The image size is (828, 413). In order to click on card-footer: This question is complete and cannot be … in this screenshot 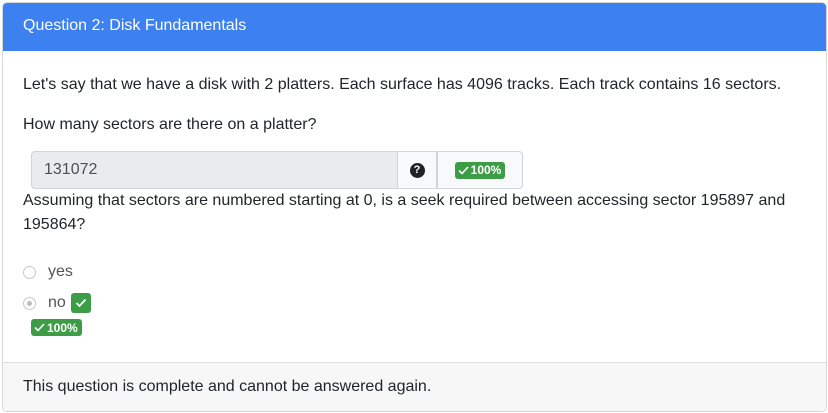, I will do `click(414, 386)`.